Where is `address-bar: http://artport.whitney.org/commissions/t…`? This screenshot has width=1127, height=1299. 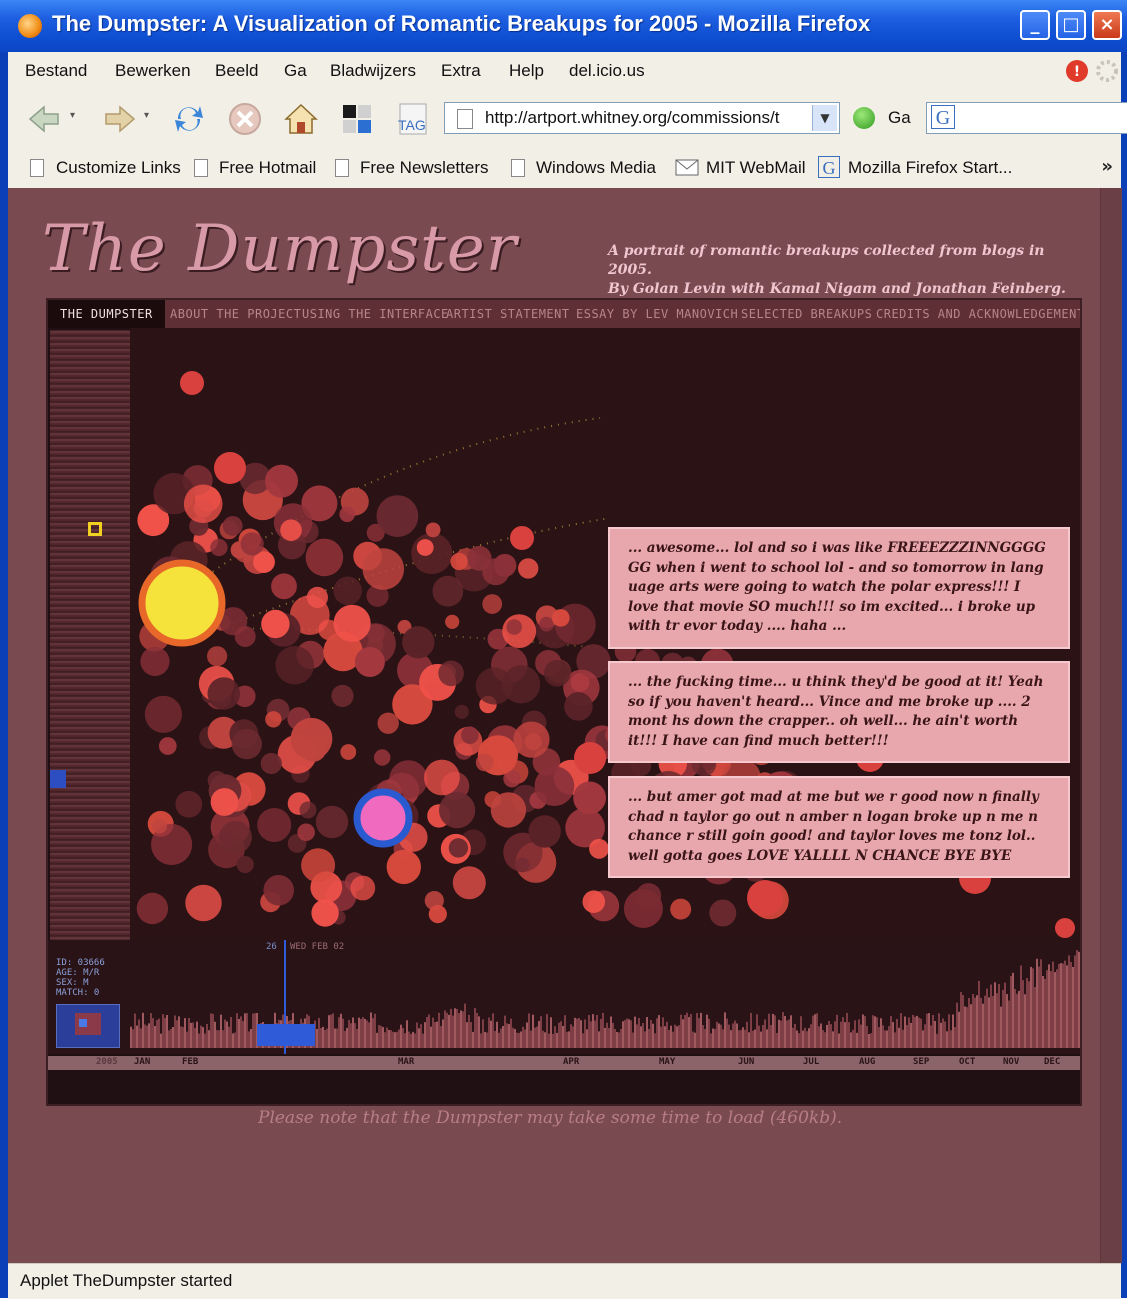
address-bar: http://artport.whitney.org/commissions/t… is located at coordinates (642, 118).